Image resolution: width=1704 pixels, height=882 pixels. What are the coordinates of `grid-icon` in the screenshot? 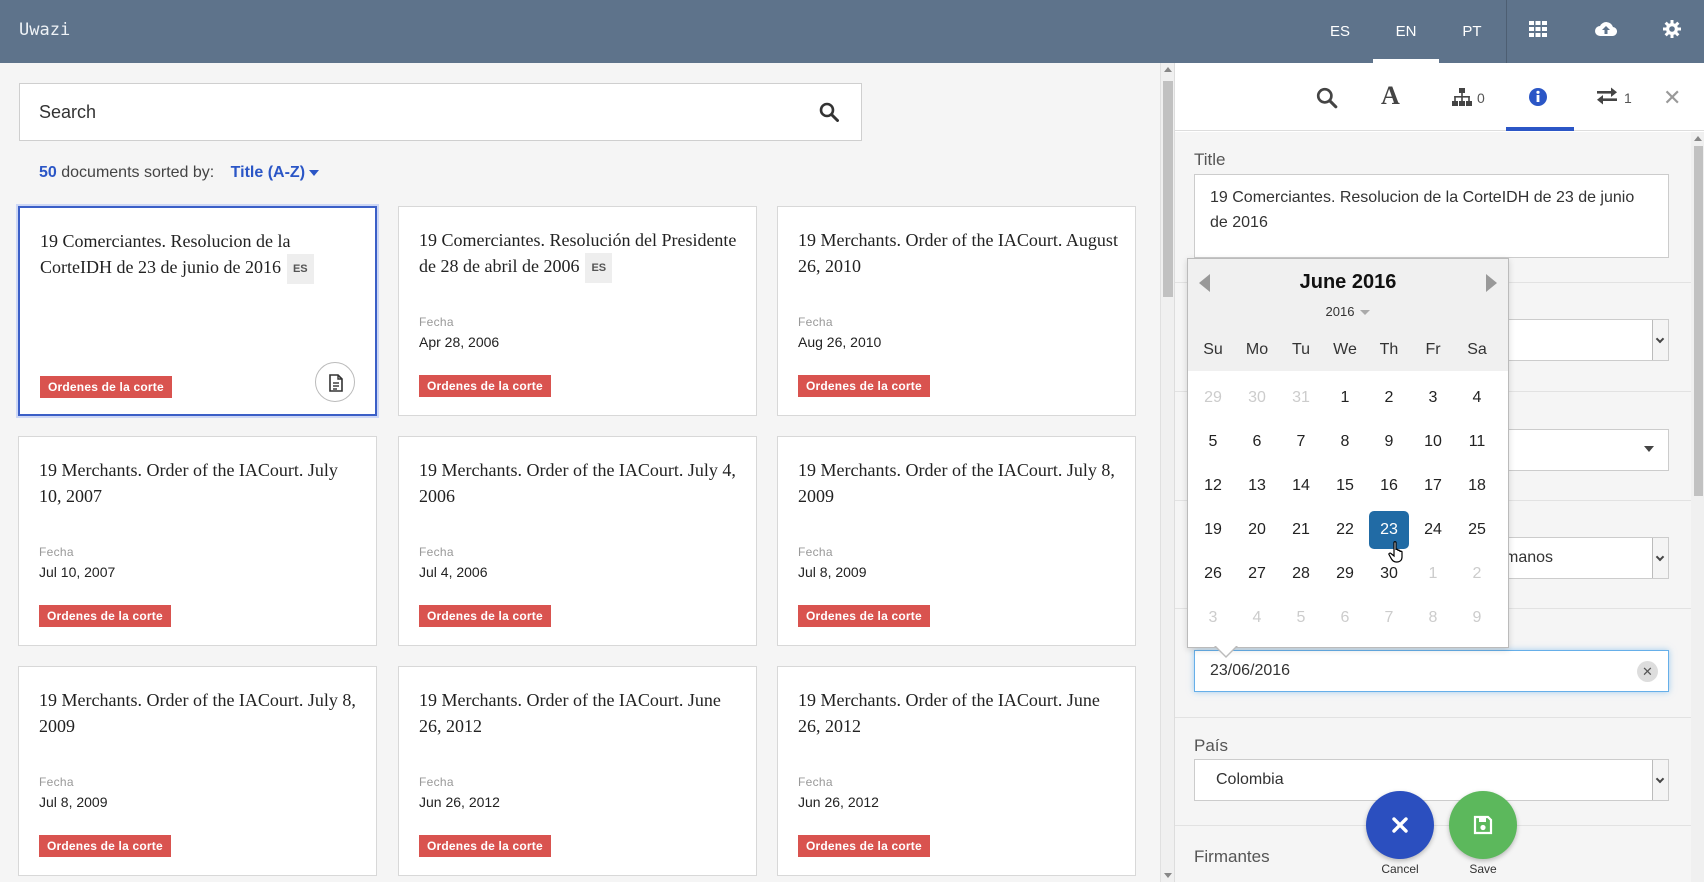 It's located at (1540, 31).